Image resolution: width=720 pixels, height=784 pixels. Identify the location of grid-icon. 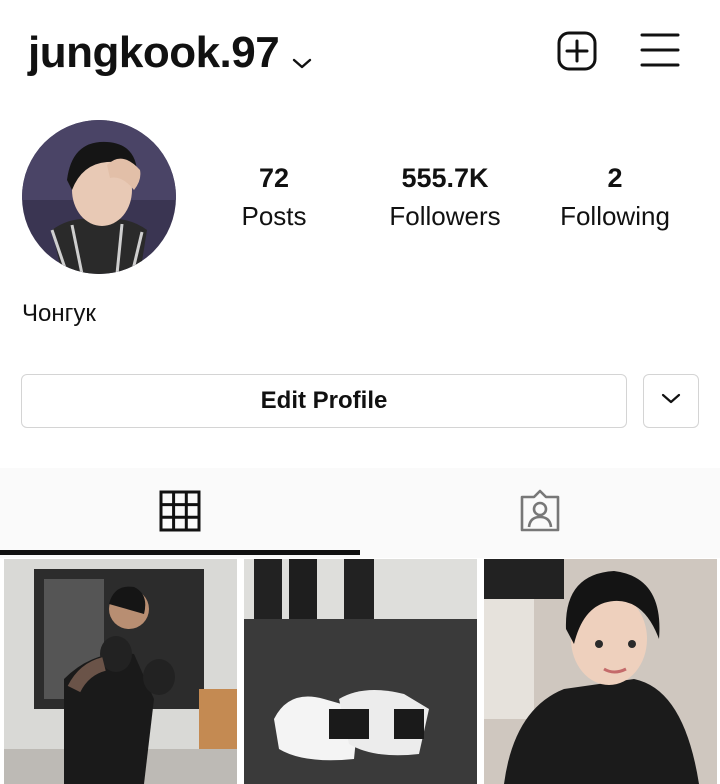
(180, 513).